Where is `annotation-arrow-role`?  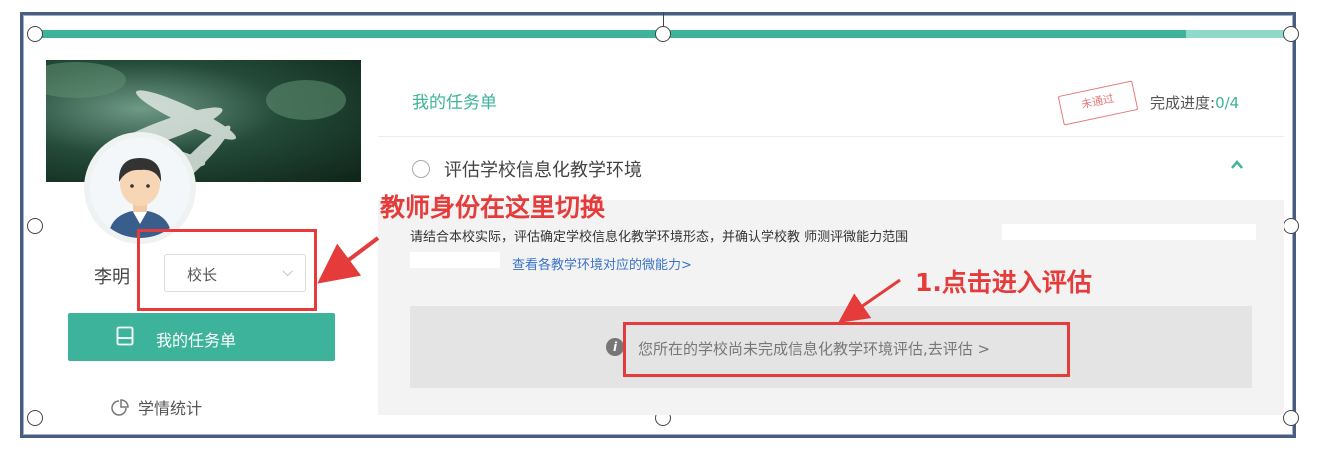 annotation-arrow-role is located at coordinates (348, 260).